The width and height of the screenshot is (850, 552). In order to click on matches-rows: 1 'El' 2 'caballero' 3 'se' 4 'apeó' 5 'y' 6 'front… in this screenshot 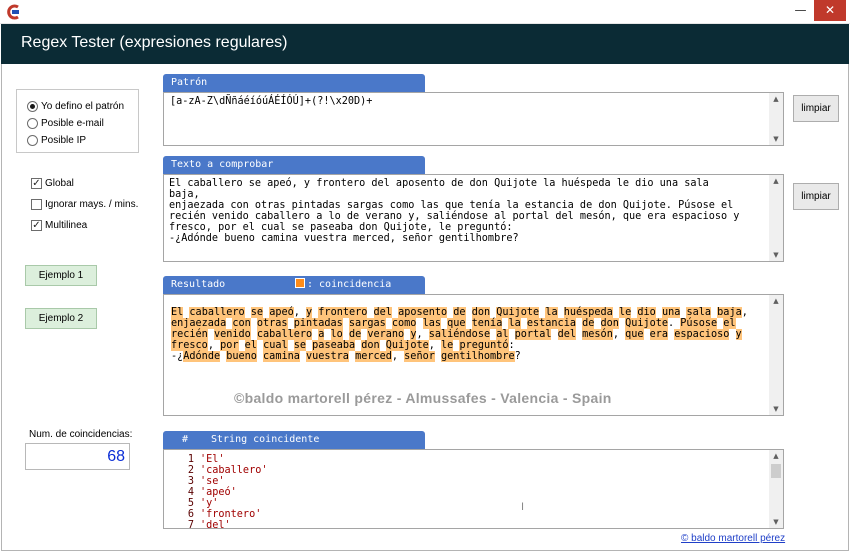, I will do `click(226, 492)`.